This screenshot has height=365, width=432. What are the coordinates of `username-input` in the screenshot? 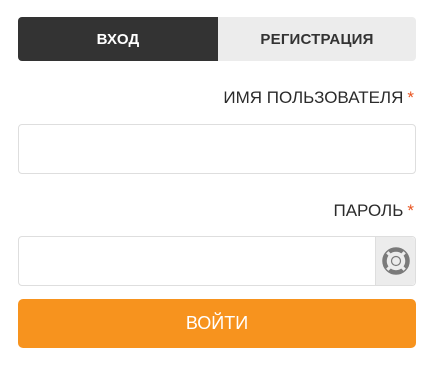 It's located at (217, 149).